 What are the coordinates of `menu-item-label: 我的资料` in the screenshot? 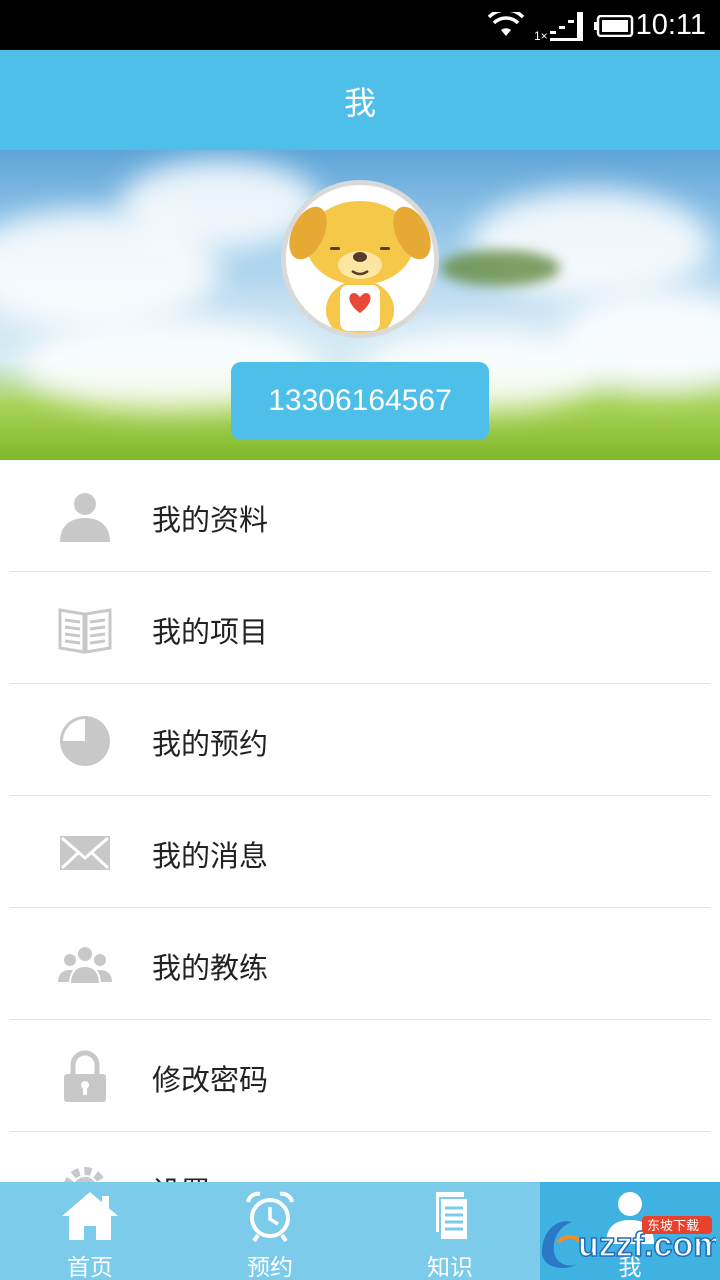 It's located at (210, 520).